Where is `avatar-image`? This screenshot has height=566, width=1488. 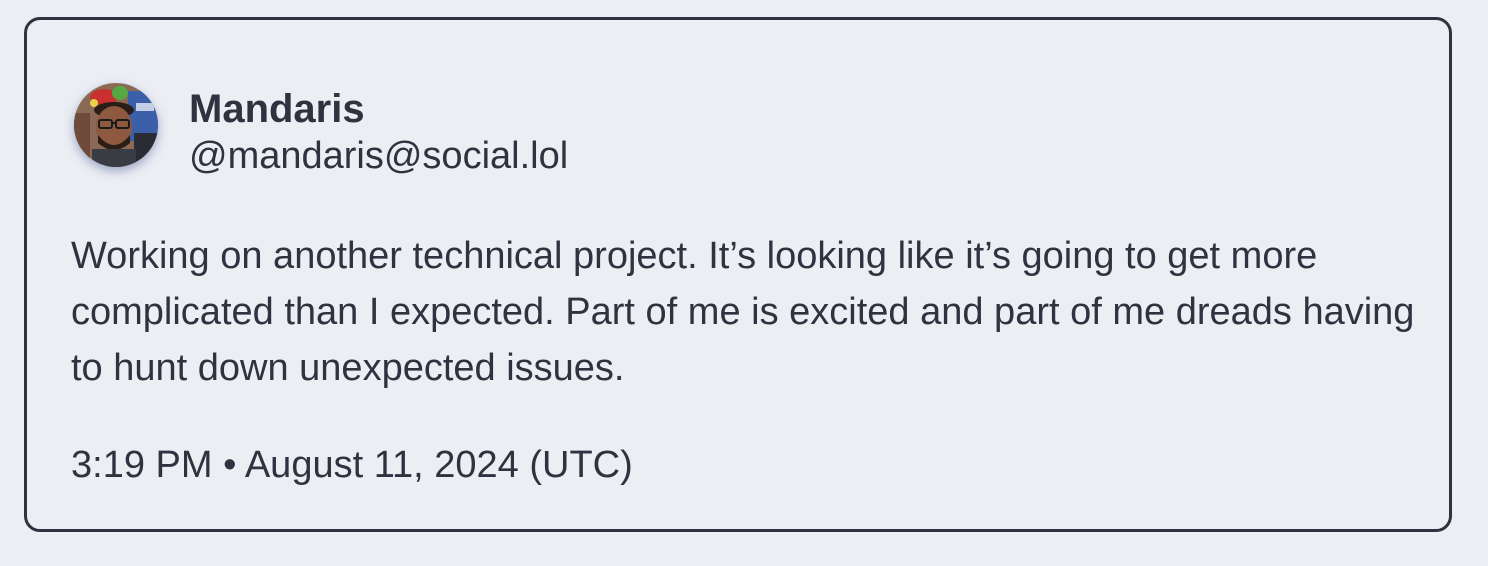
avatar-image is located at coordinates (116, 125).